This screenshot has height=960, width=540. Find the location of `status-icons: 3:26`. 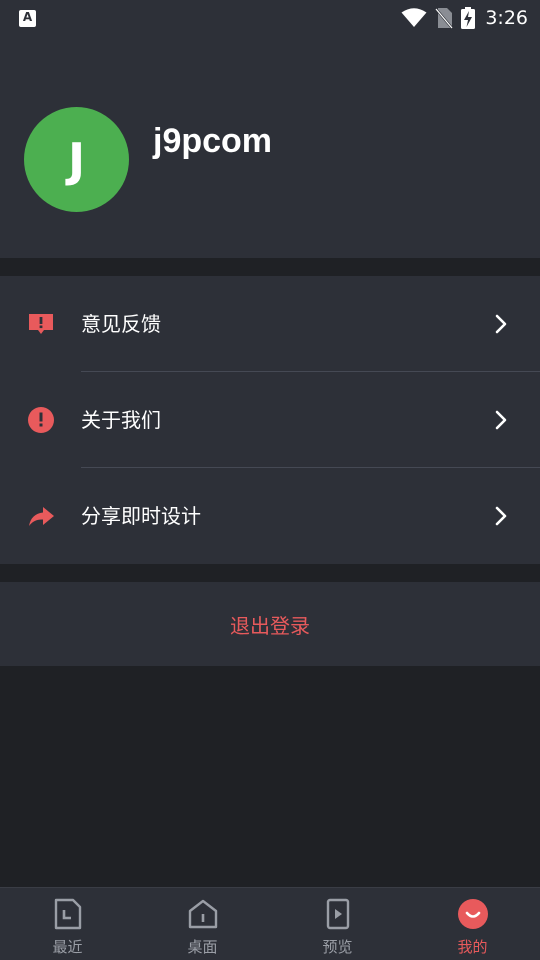

status-icons: 3:26 is located at coordinates (460, 18).